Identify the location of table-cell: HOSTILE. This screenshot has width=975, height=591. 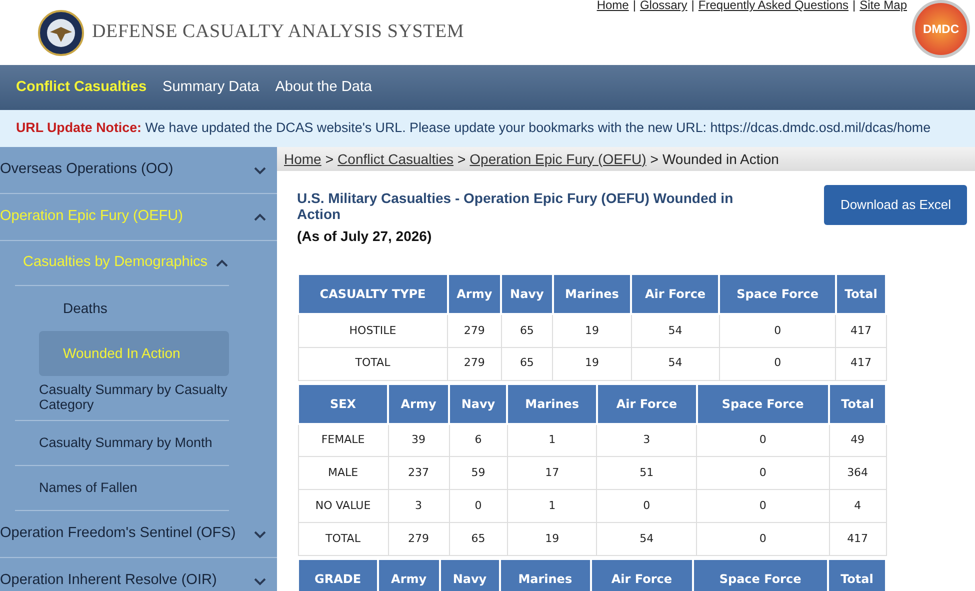
(373, 331).